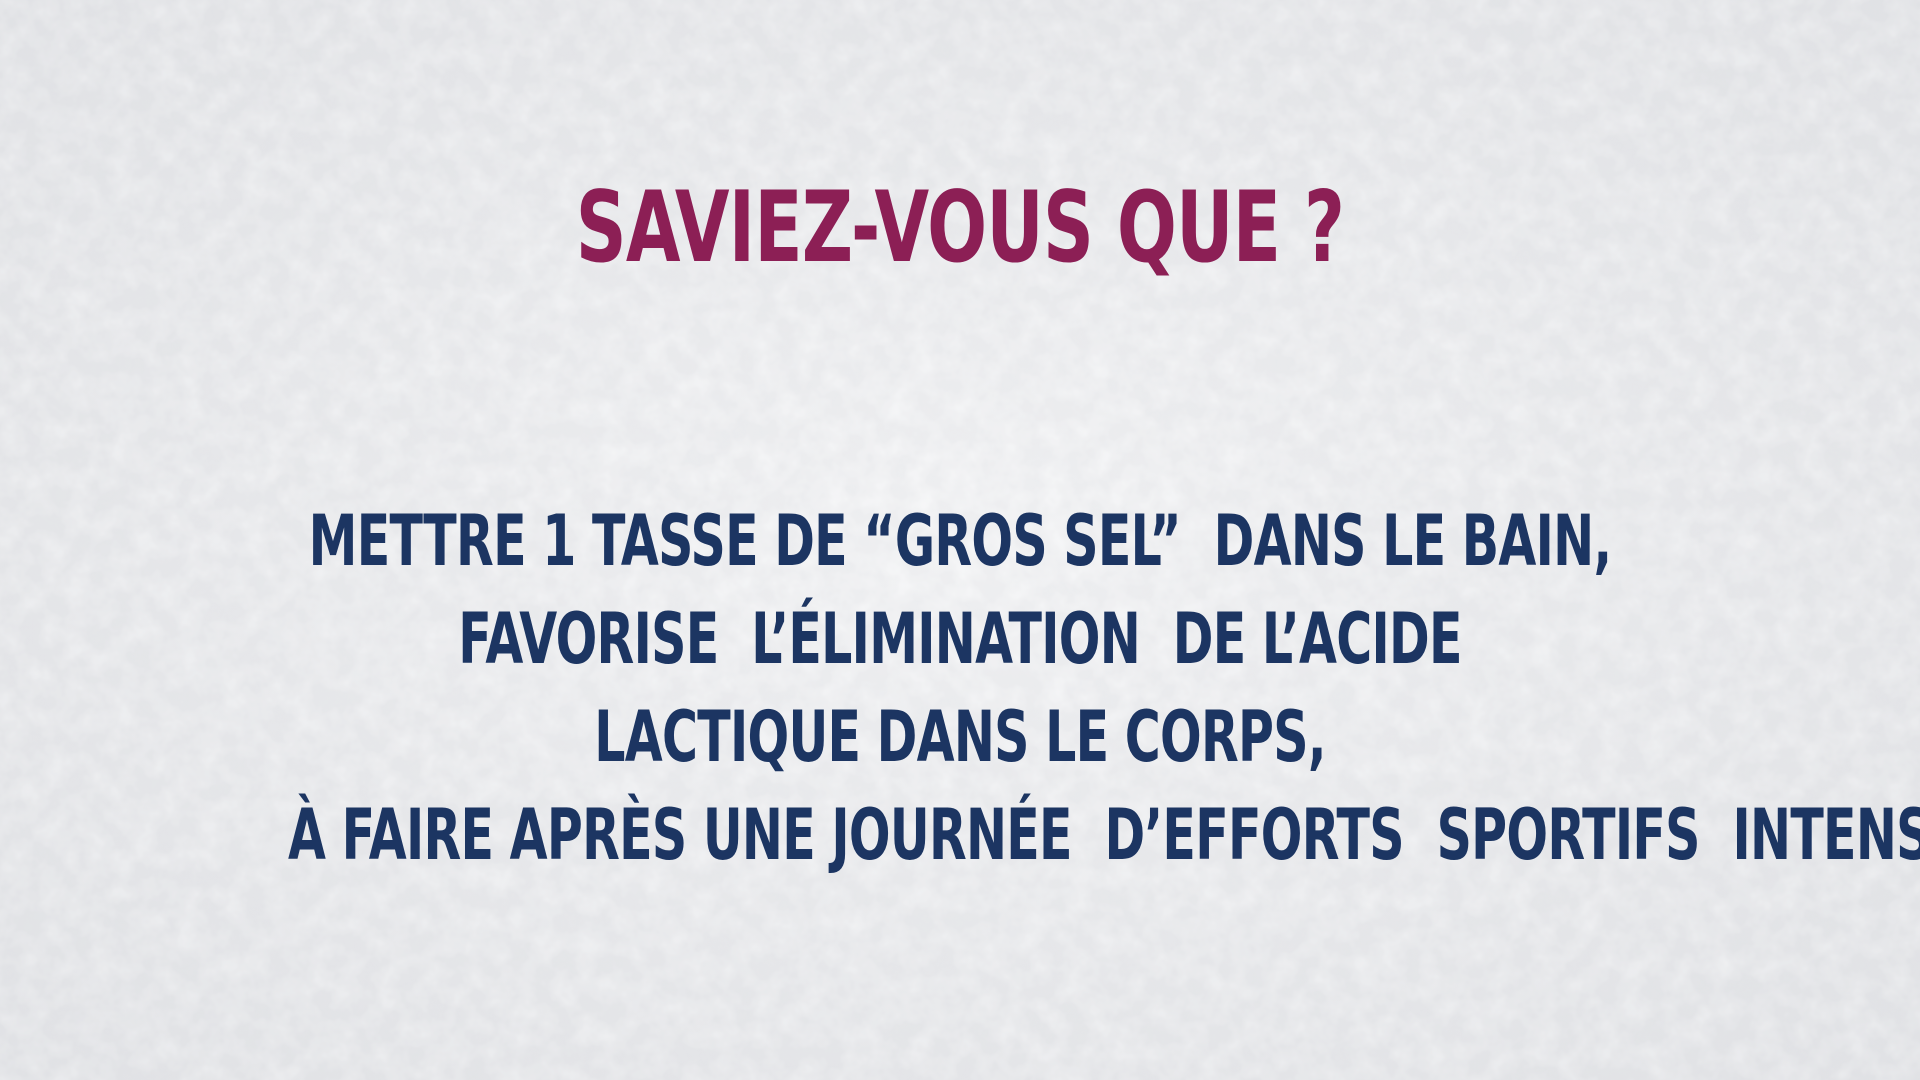 The height and width of the screenshot is (1080, 1920). I want to click on slide-title: SAVIEZ-VOUS QUE ?, so click(960, 228).